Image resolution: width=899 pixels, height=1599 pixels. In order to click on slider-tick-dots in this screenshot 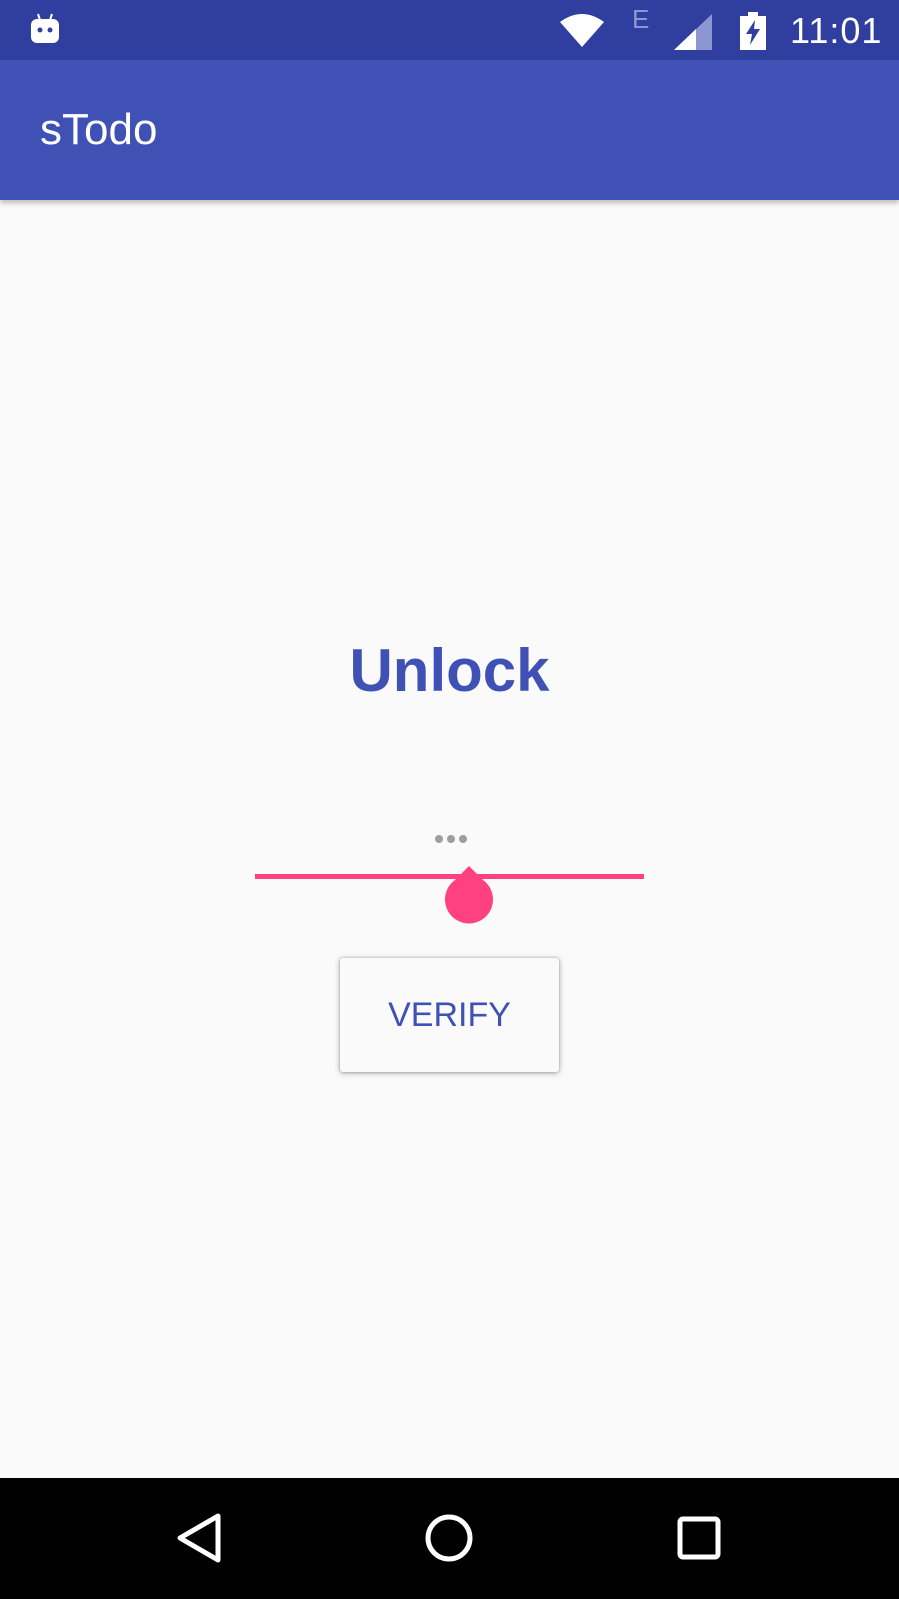, I will do `click(455, 836)`.